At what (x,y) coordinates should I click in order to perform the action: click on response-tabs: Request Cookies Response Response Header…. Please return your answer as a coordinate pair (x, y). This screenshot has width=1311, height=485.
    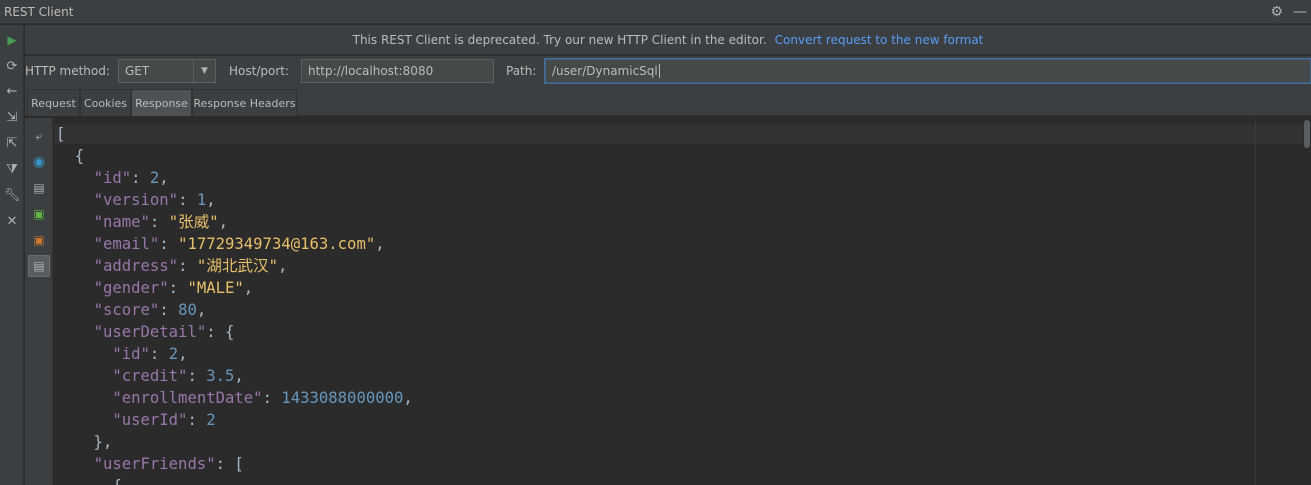
    Looking at the image, I should click on (668, 101).